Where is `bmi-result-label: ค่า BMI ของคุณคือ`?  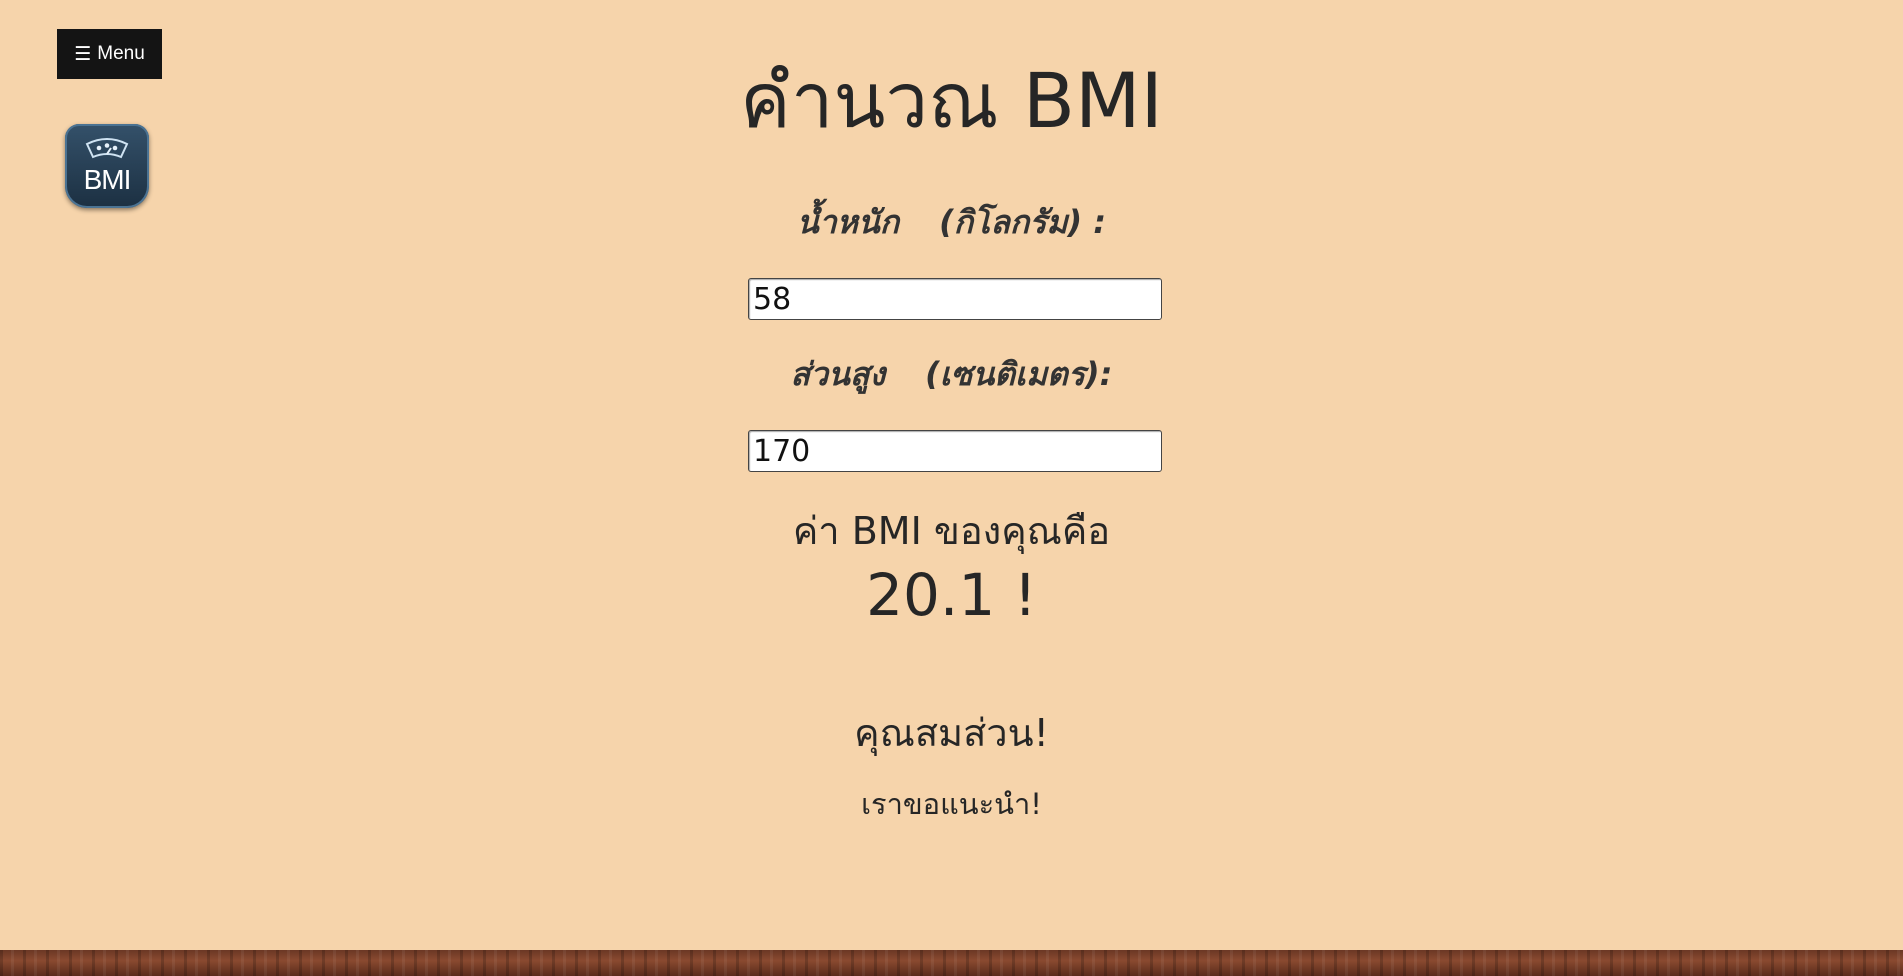 bmi-result-label: ค่า BMI ของคุณคือ is located at coordinates (951, 531).